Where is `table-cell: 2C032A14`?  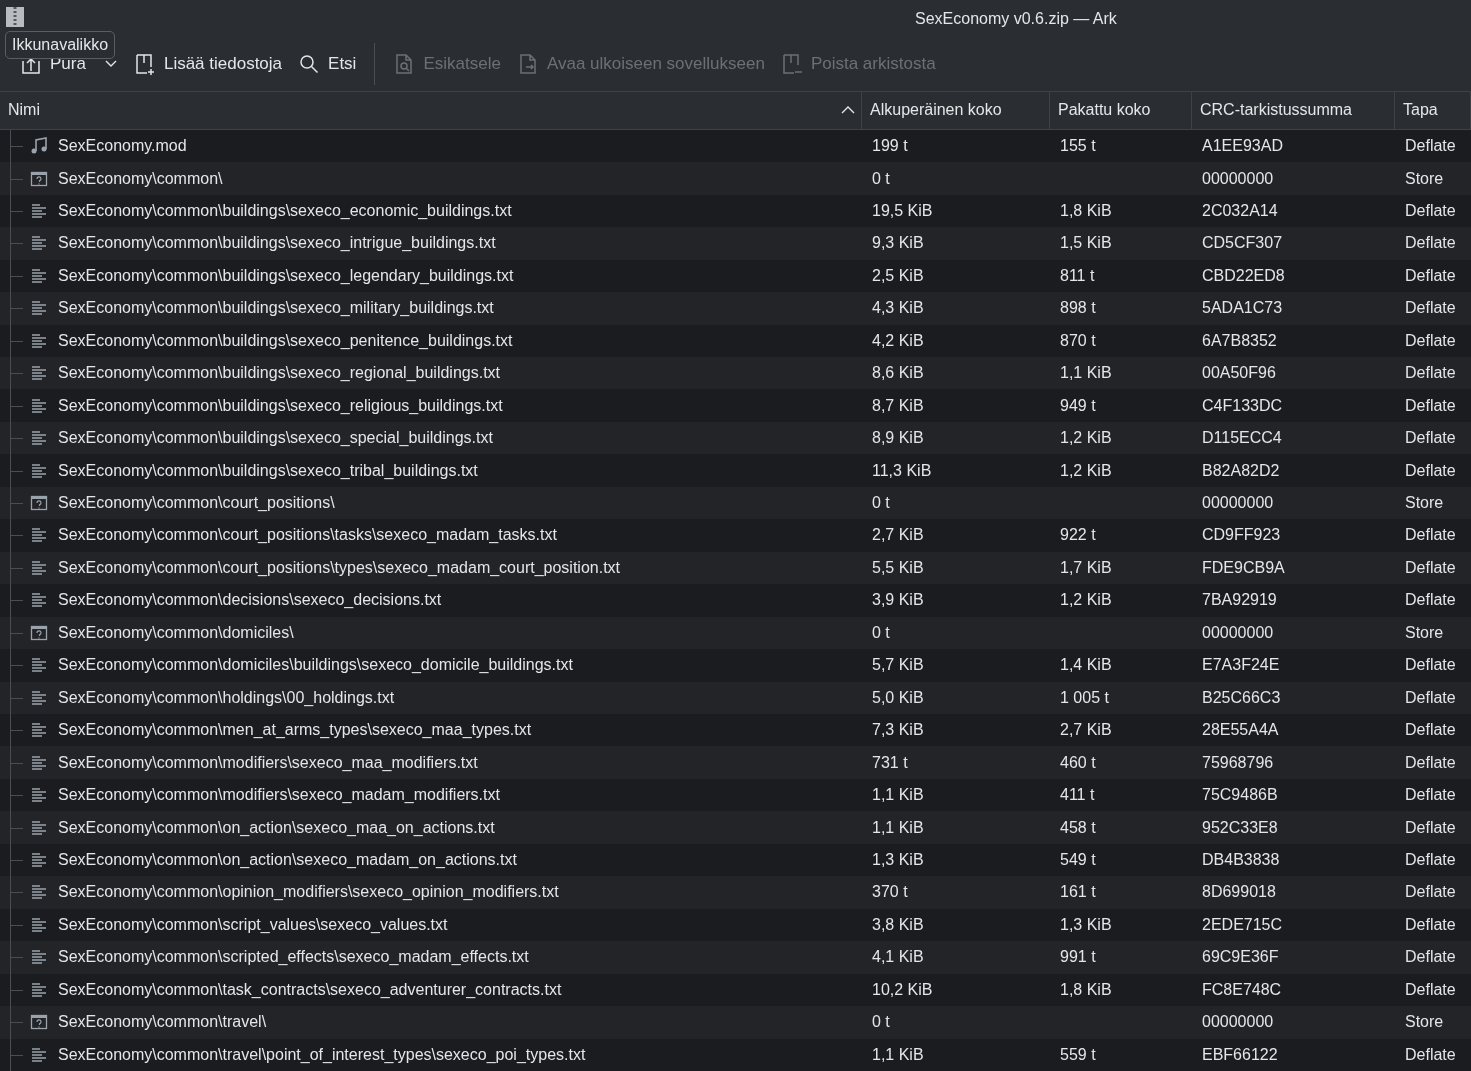
table-cell: 2C032A14 is located at coordinates (1240, 210).